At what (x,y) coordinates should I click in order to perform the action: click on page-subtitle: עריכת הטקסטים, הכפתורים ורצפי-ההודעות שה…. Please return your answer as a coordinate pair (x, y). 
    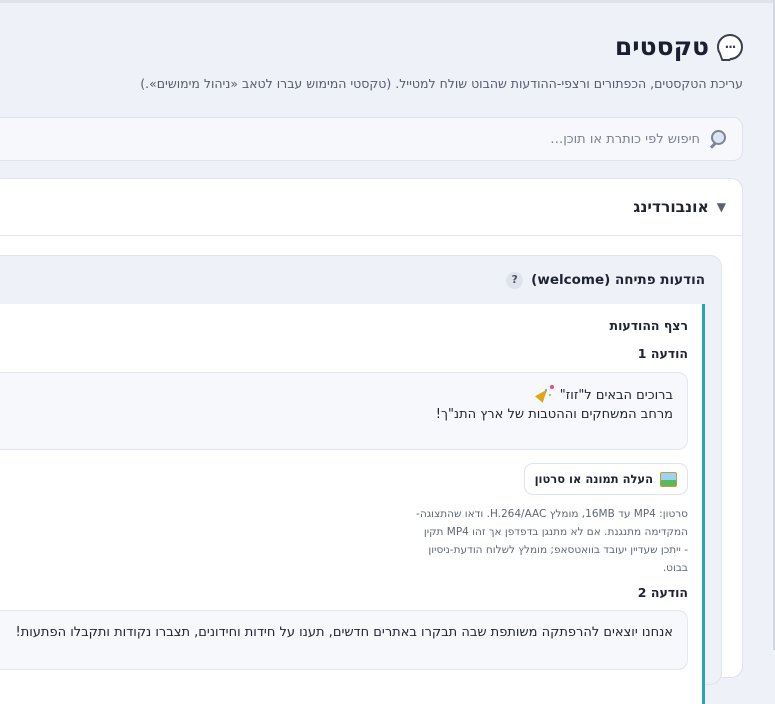
    Looking at the image, I should click on (441, 83).